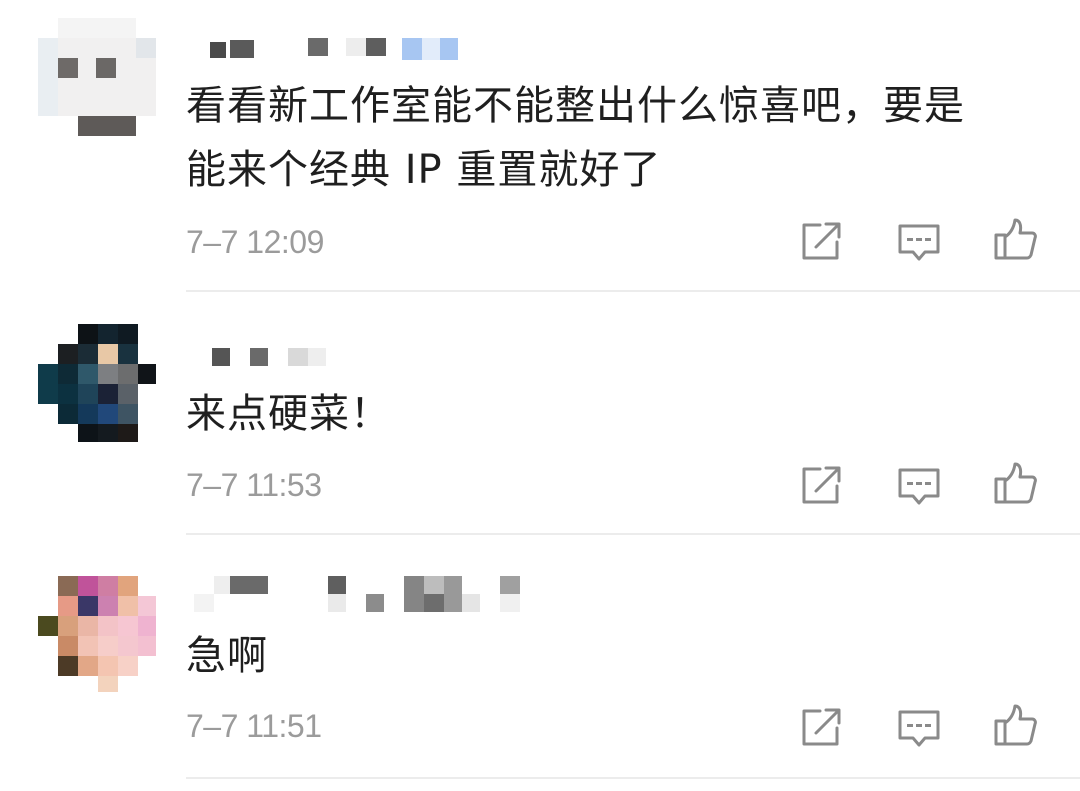  What do you see at coordinates (616, 414) in the screenshot?
I see `comment-text: 来点硬菜！` at bounding box center [616, 414].